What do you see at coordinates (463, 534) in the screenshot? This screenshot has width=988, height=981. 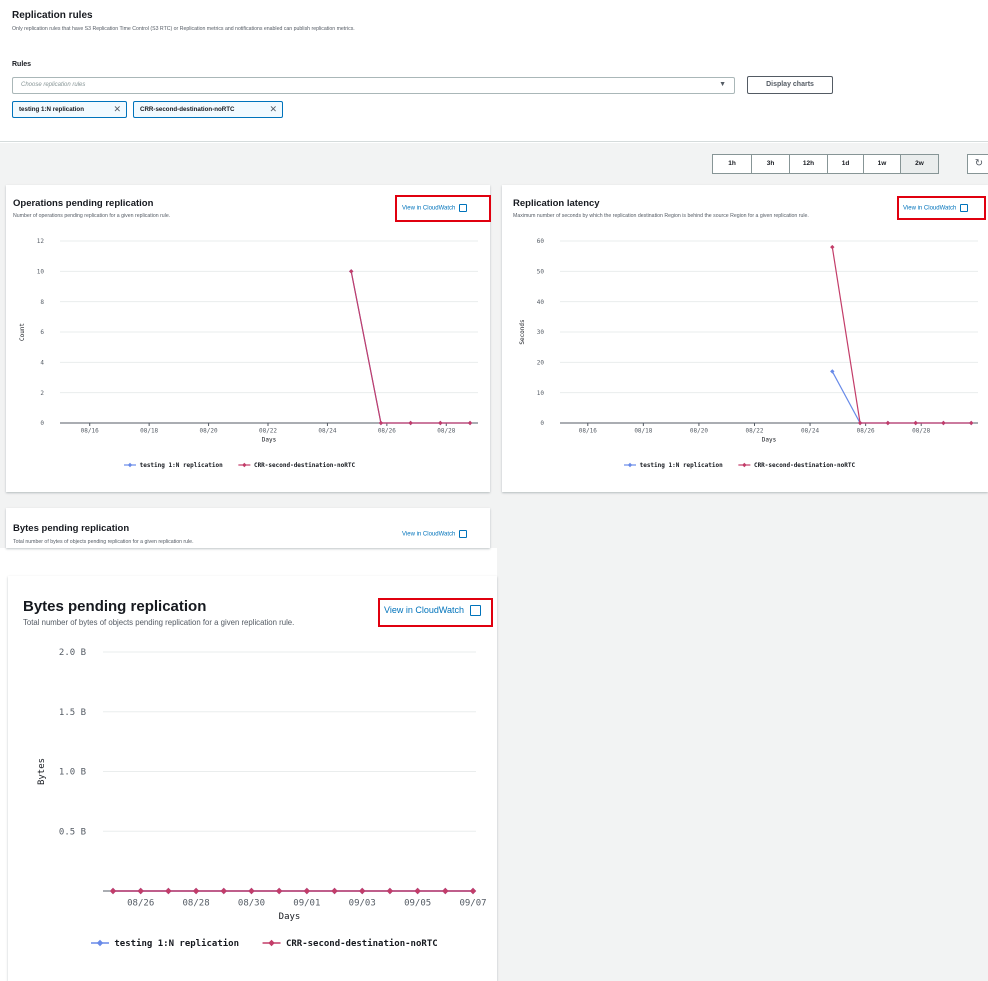 I see `external-link-icon` at bounding box center [463, 534].